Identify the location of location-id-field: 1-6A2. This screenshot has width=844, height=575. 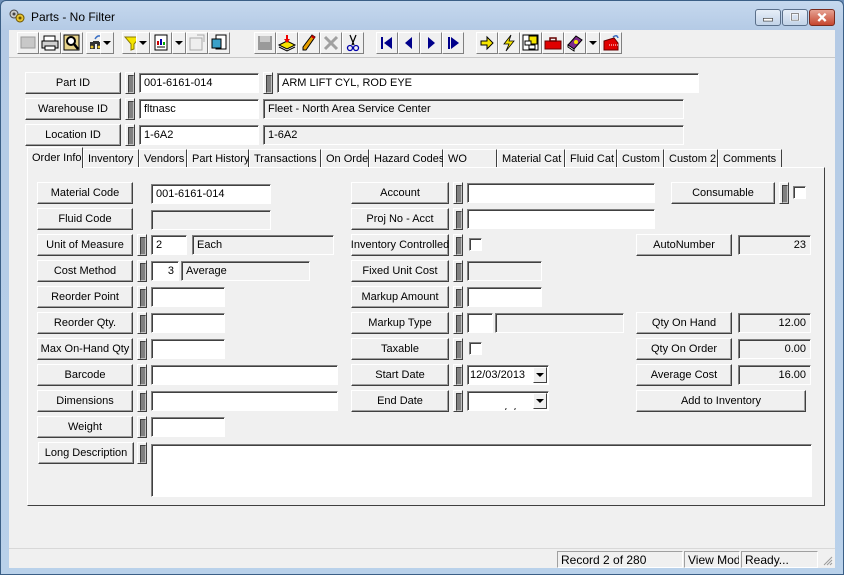
(199, 135).